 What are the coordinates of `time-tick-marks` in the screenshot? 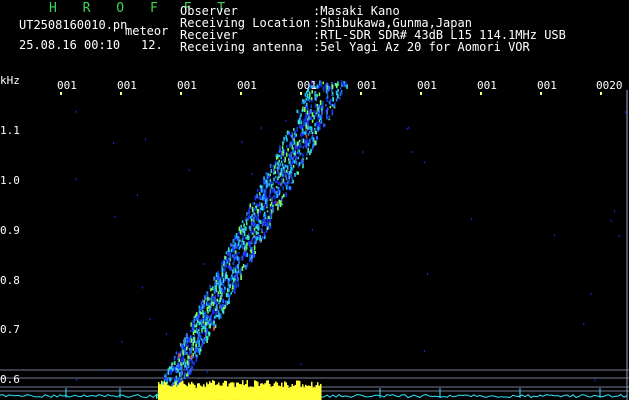 It's located at (331, 93).